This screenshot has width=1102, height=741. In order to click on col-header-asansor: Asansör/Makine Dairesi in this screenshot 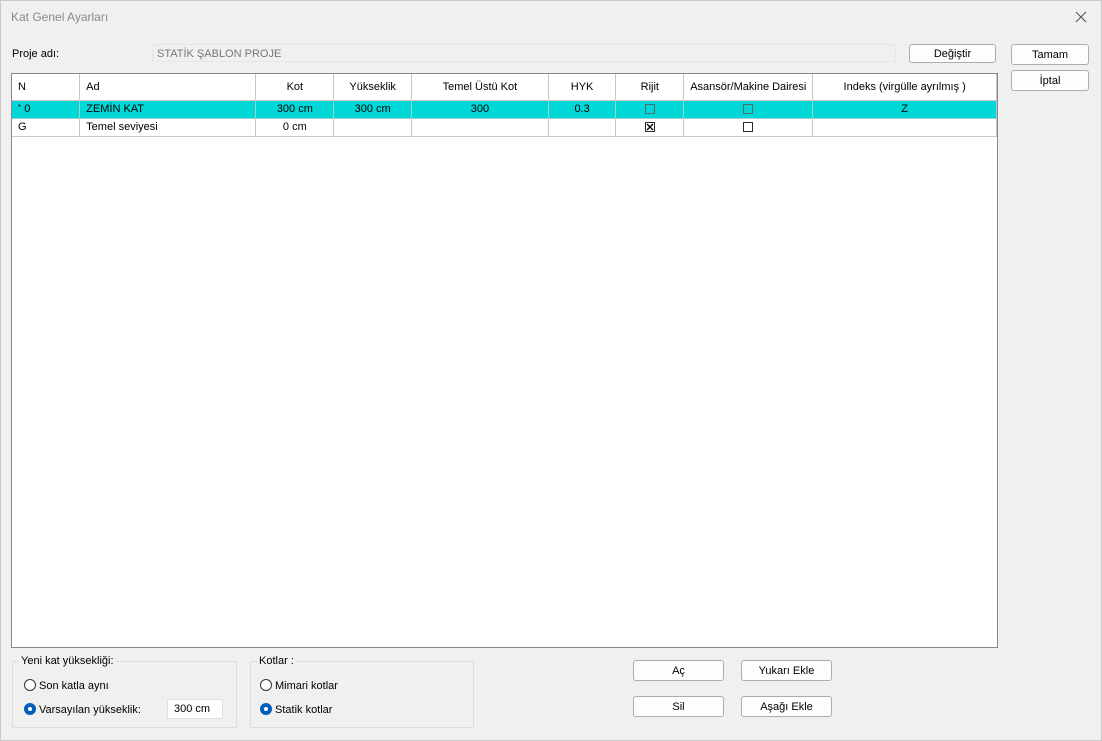, I will do `click(748, 87)`.